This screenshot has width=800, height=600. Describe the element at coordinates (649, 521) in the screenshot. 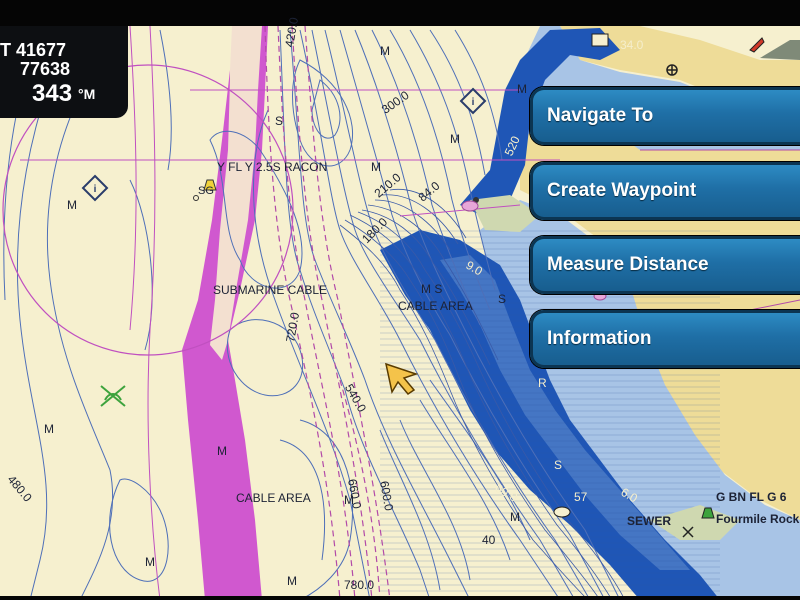

I see `sewer-label: SEWER` at that location.